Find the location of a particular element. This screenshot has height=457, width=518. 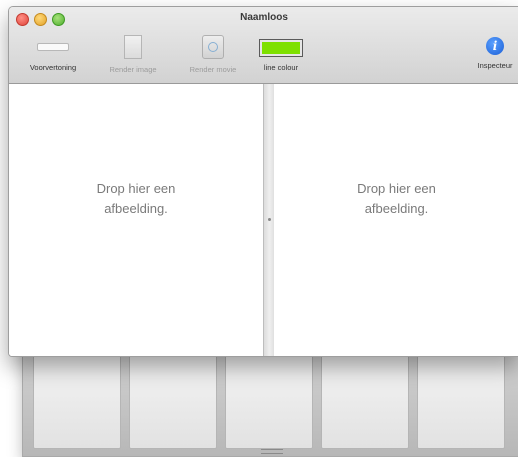

left-drop-hint-line2: afbeelding. is located at coordinates (136, 208).